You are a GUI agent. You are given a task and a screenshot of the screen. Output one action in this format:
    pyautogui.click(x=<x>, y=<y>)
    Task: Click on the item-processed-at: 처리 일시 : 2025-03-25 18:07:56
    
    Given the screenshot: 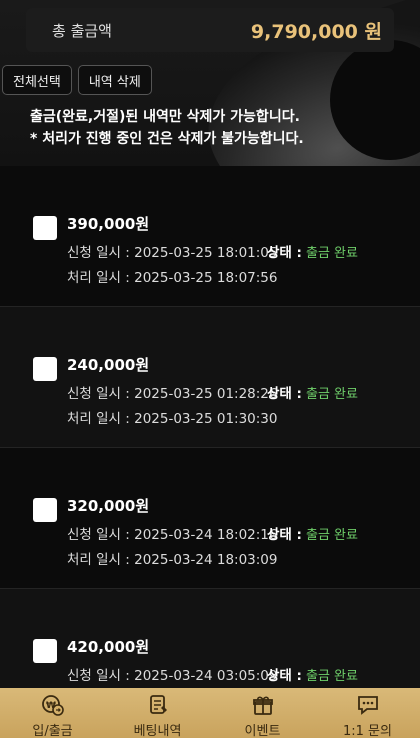 What is the action you would take?
    pyautogui.click(x=172, y=276)
    